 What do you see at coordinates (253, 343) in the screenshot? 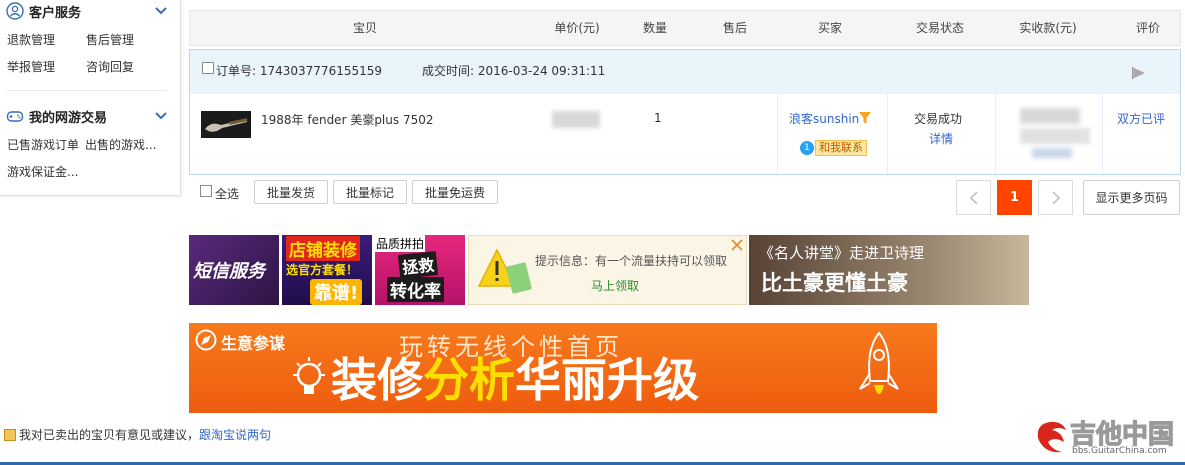
I see `banner-brand: 生意参谋` at bounding box center [253, 343].